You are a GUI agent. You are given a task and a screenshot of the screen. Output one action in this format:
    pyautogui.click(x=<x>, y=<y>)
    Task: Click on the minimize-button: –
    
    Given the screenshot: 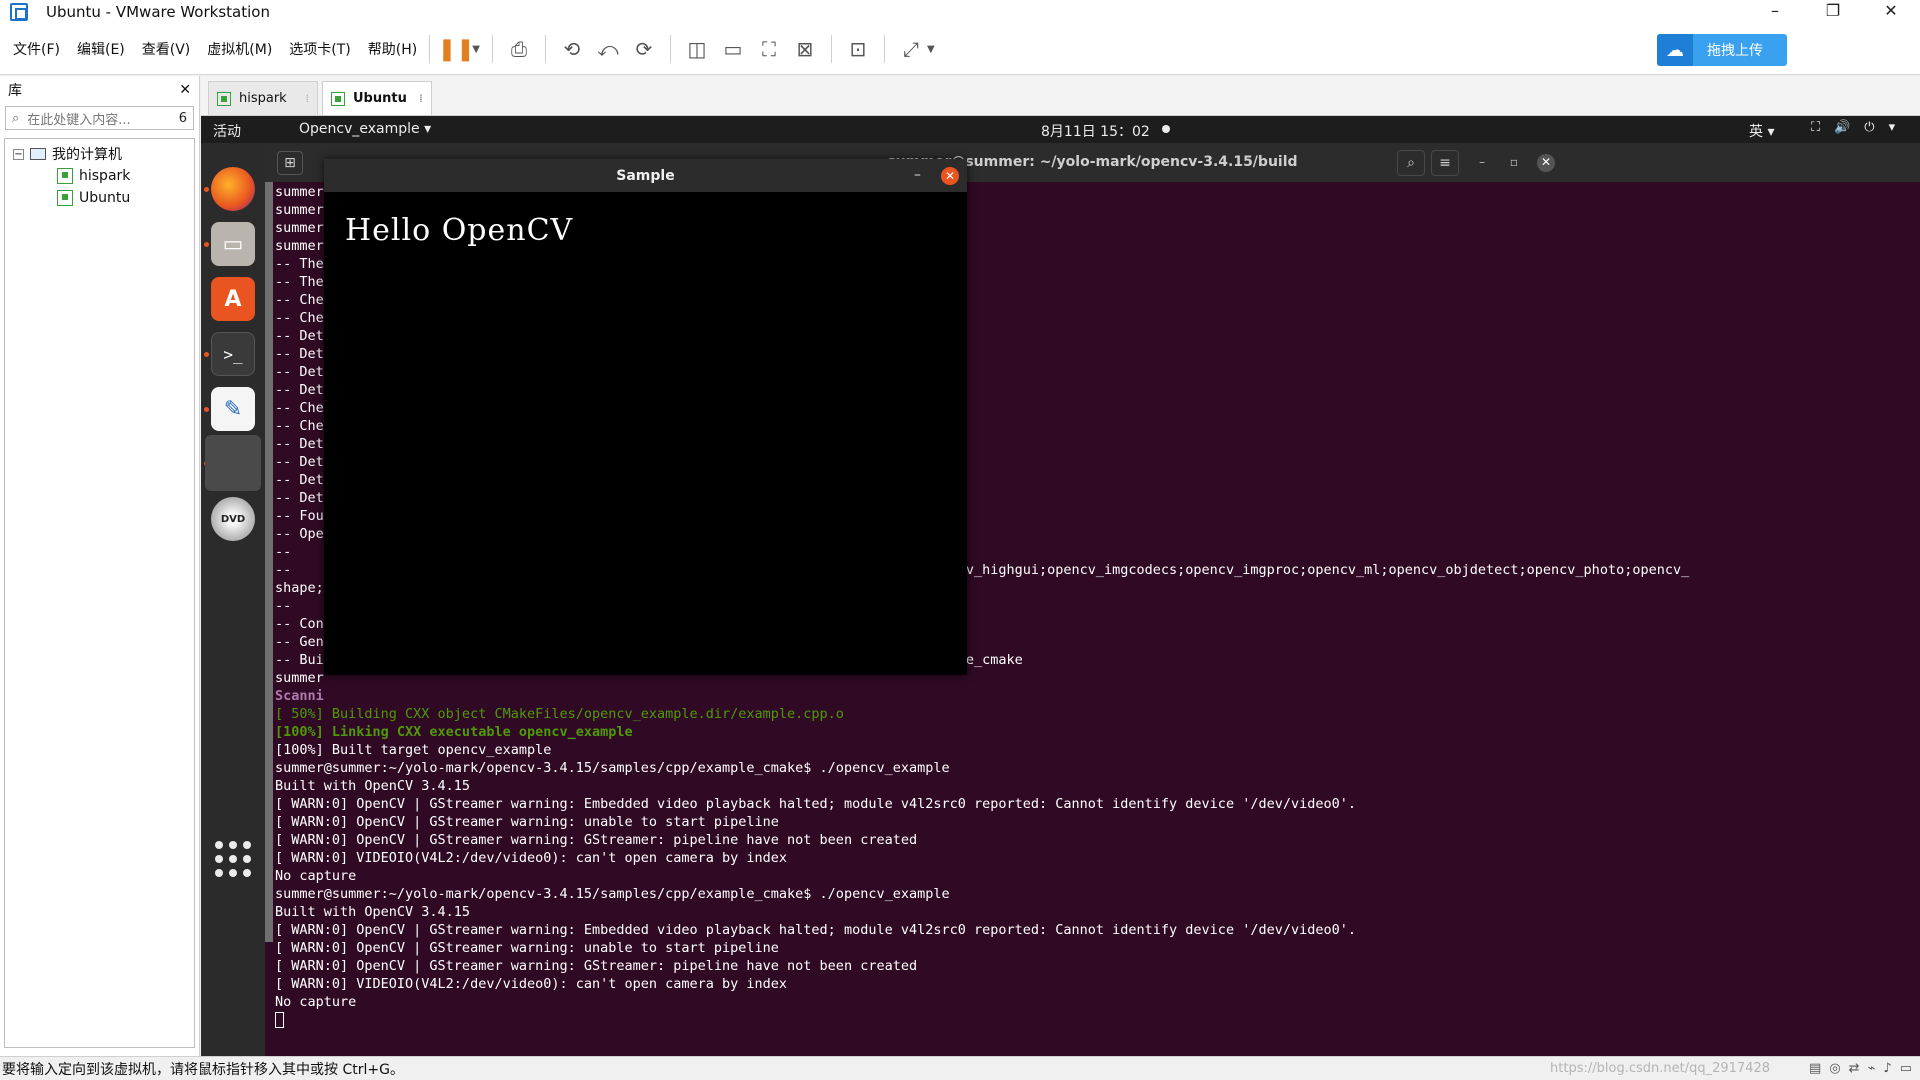 What is the action you would take?
    pyautogui.click(x=1775, y=12)
    